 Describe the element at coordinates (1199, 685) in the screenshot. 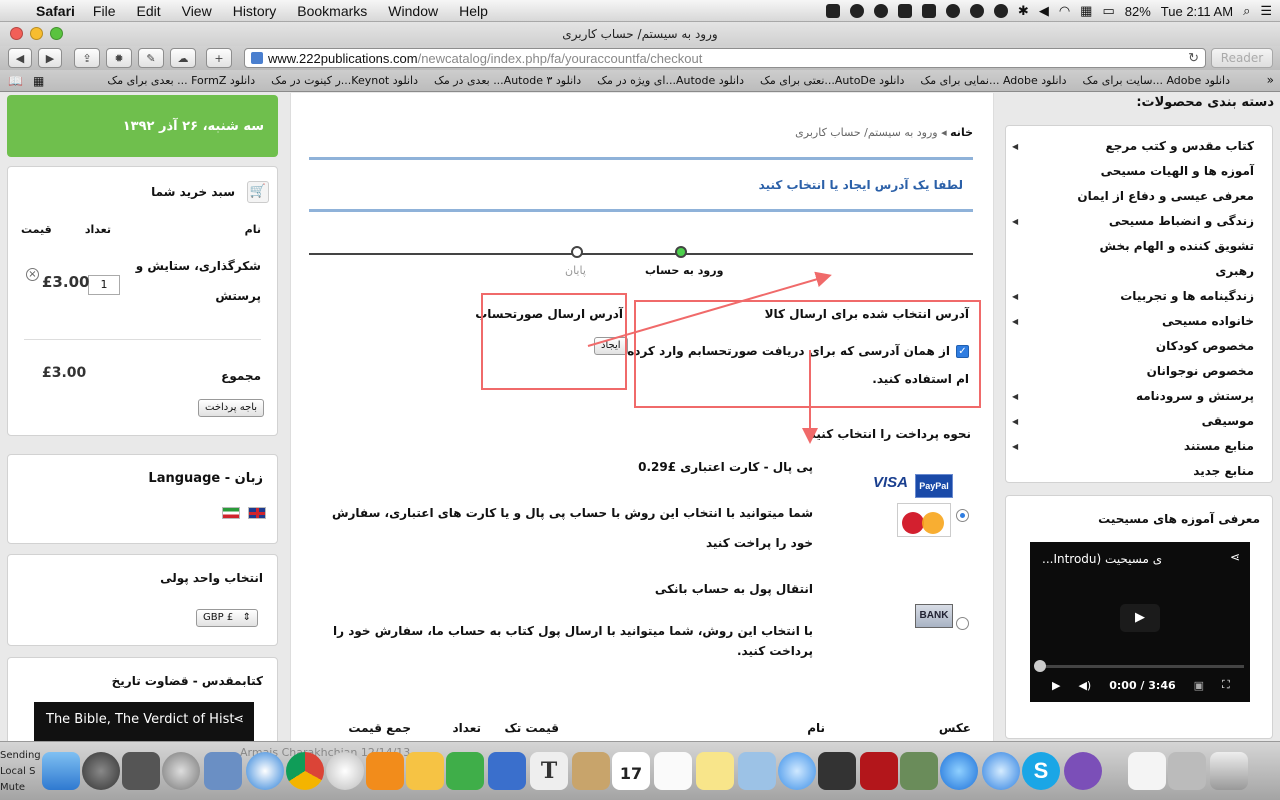

I see `youtube-logo-icon: ▣` at that location.